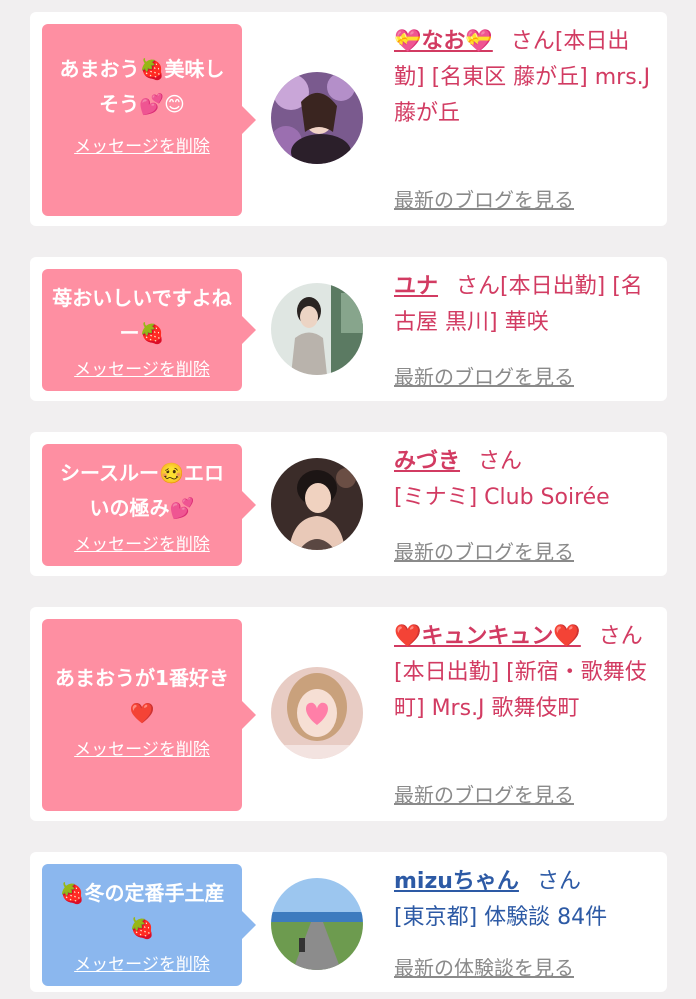 This screenshot has height=999, width=696. Describe the element at coordinates (142, 490) in the screenshot. I see `message-text: シースルー🥴エロいの極み💕` at that location.